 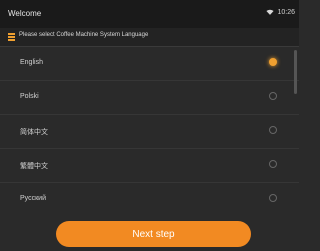 I want to click on language-option-traditional-chinese: 繁體中文, so click(x=149, y=166).